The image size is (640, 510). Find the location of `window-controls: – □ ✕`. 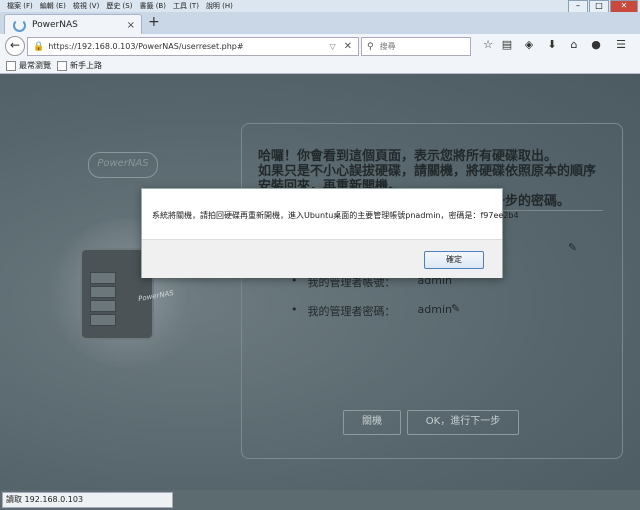

window-controls: – □ ✕ is located at coordinates (602, 6).